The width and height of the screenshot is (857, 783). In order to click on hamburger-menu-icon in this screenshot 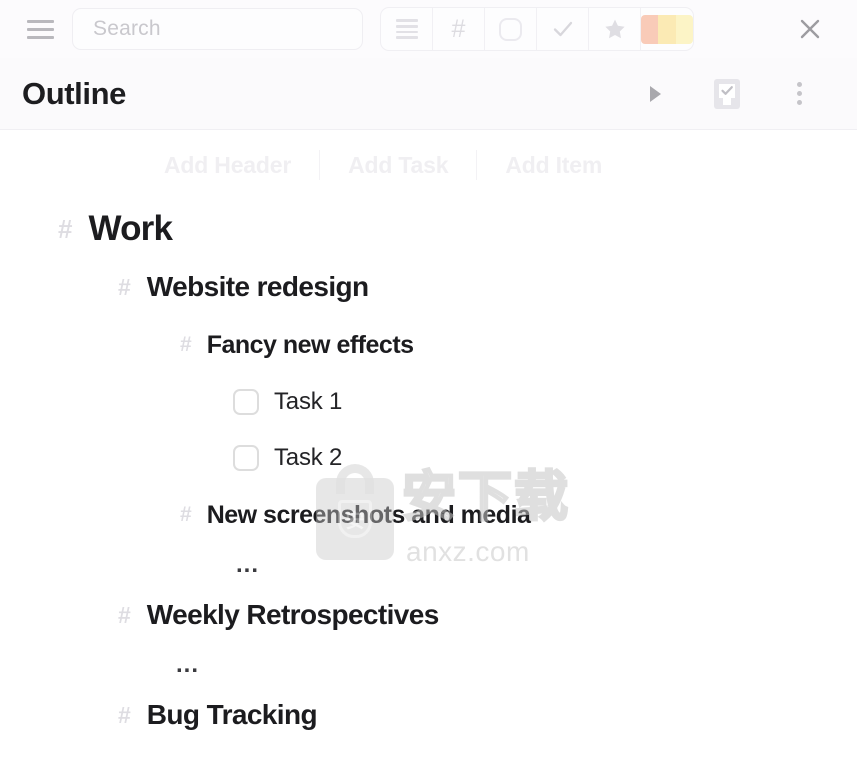, I will do `click(40, 29)`.